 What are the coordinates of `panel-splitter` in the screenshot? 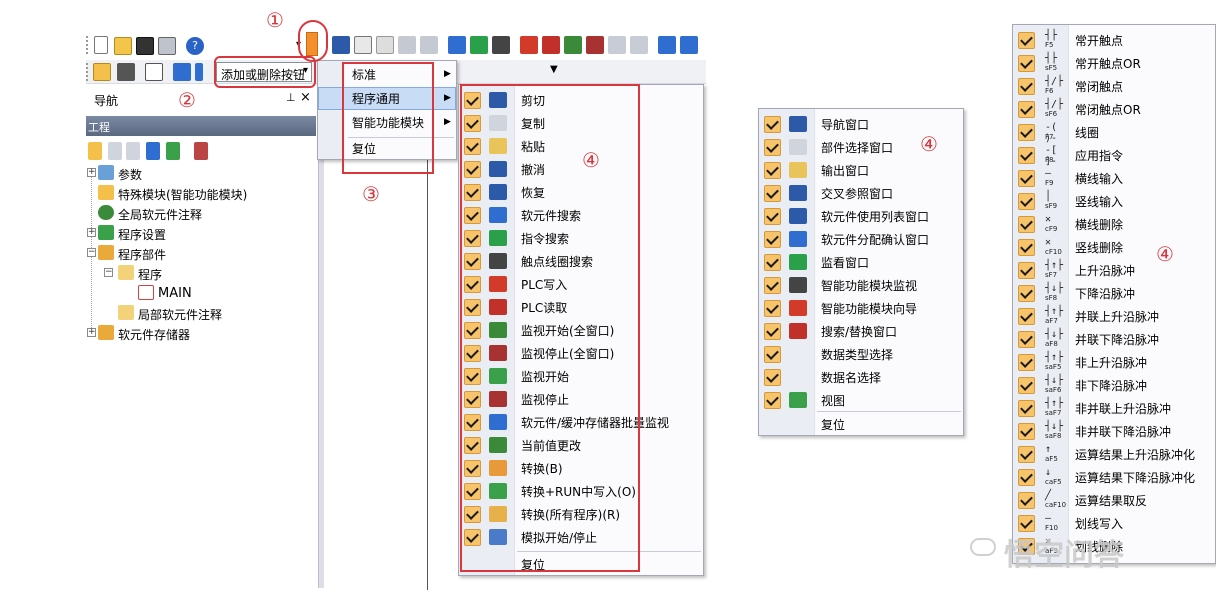 It's located at (321, 338).